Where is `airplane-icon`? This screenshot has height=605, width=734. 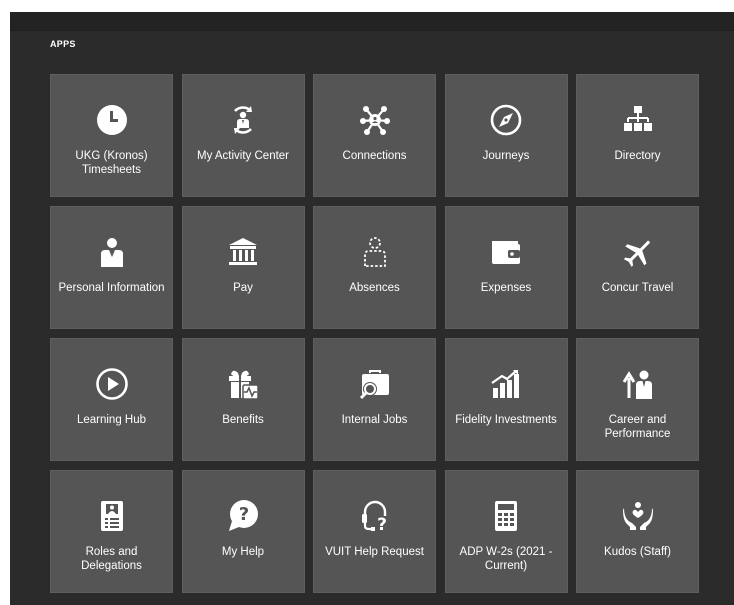 airplane-icon is located at coordinates (638, 252).